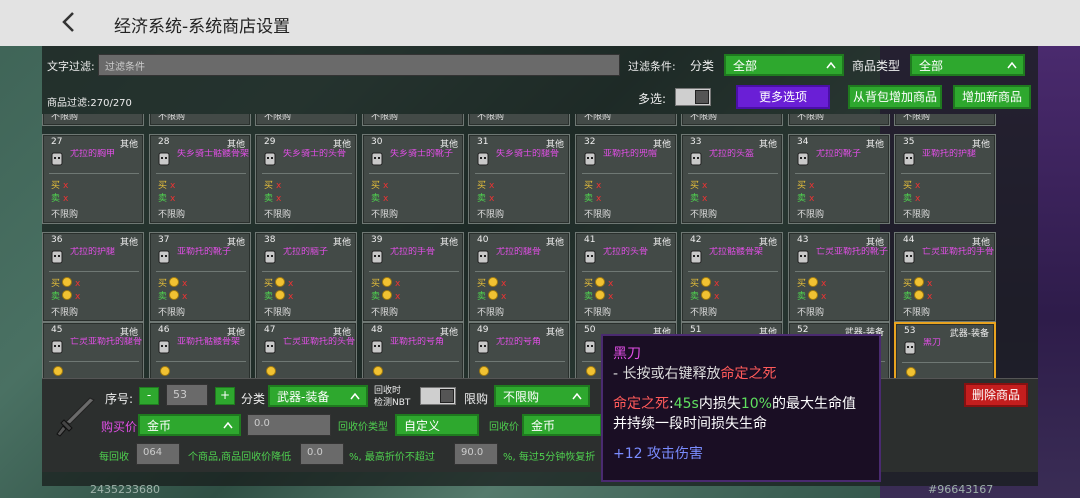  Describe the element at coordinates (519, 351) in the screenshot. I see `item-card: 49 其他 尤拉的号角` at that location.